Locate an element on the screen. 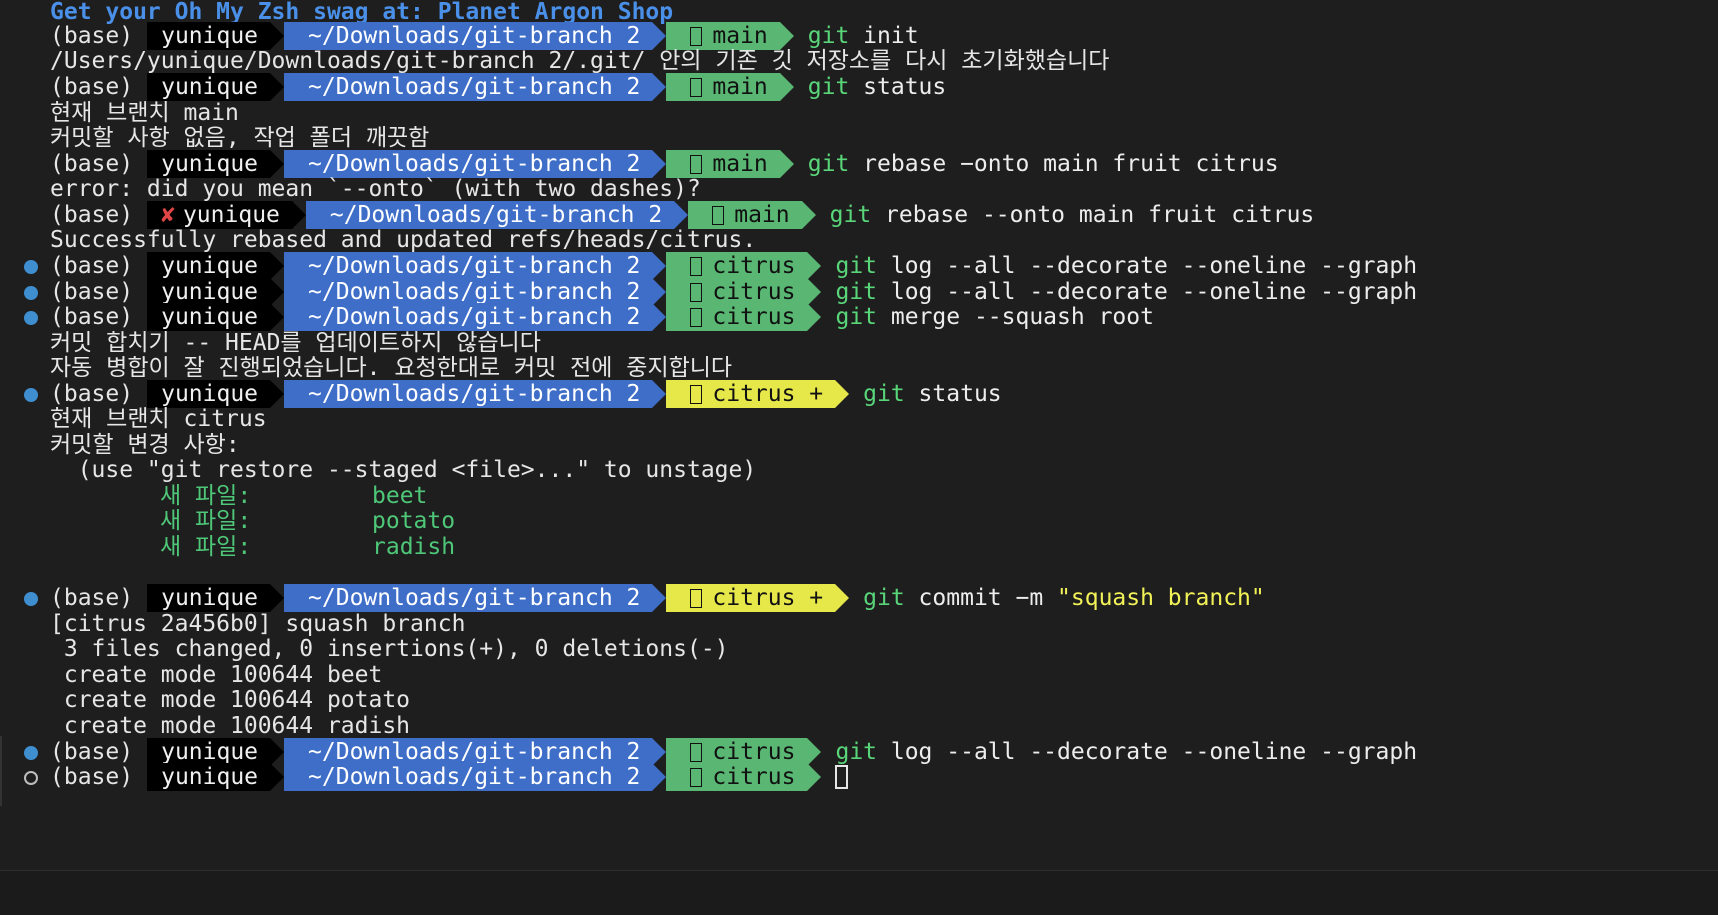  output-line: create mode 100644 radish is located at coordinates (230, 726).